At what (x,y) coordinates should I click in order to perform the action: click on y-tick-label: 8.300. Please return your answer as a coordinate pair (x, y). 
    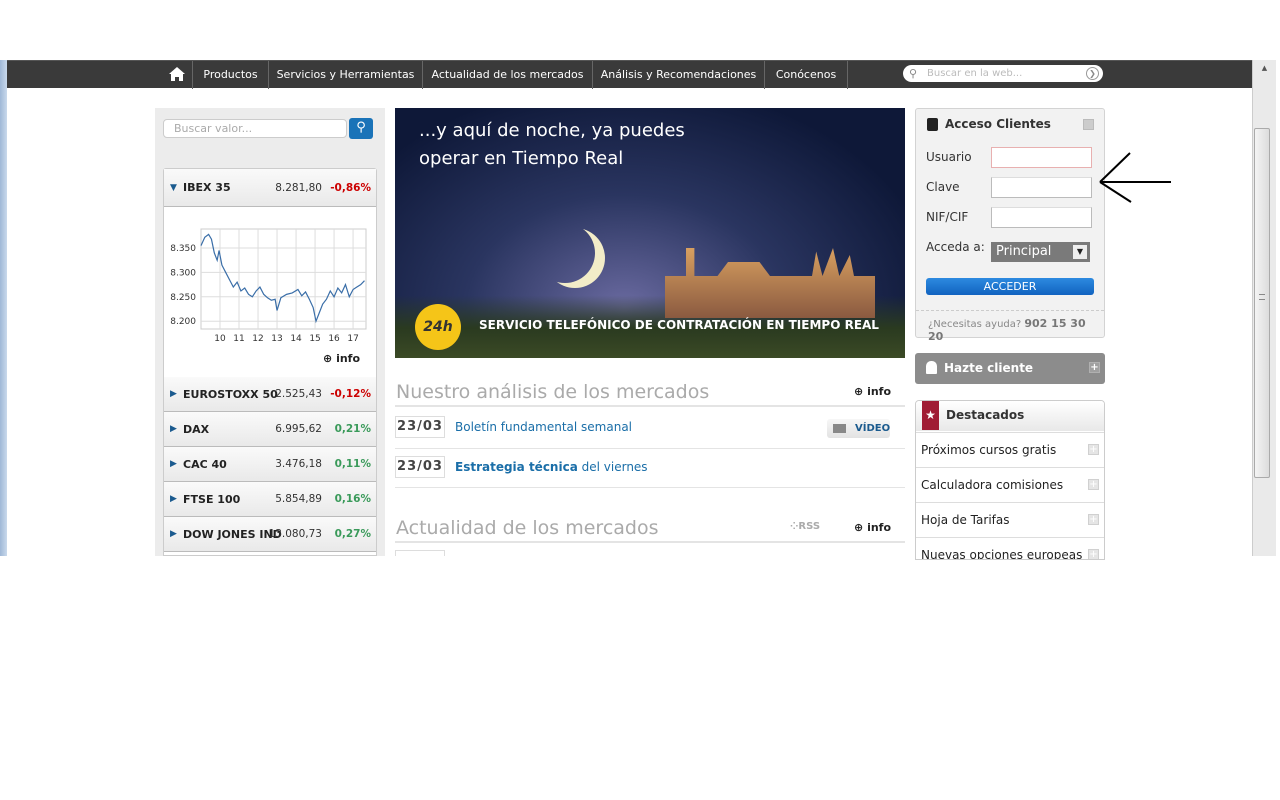
    Looking at the image, I should click on (183, 273).